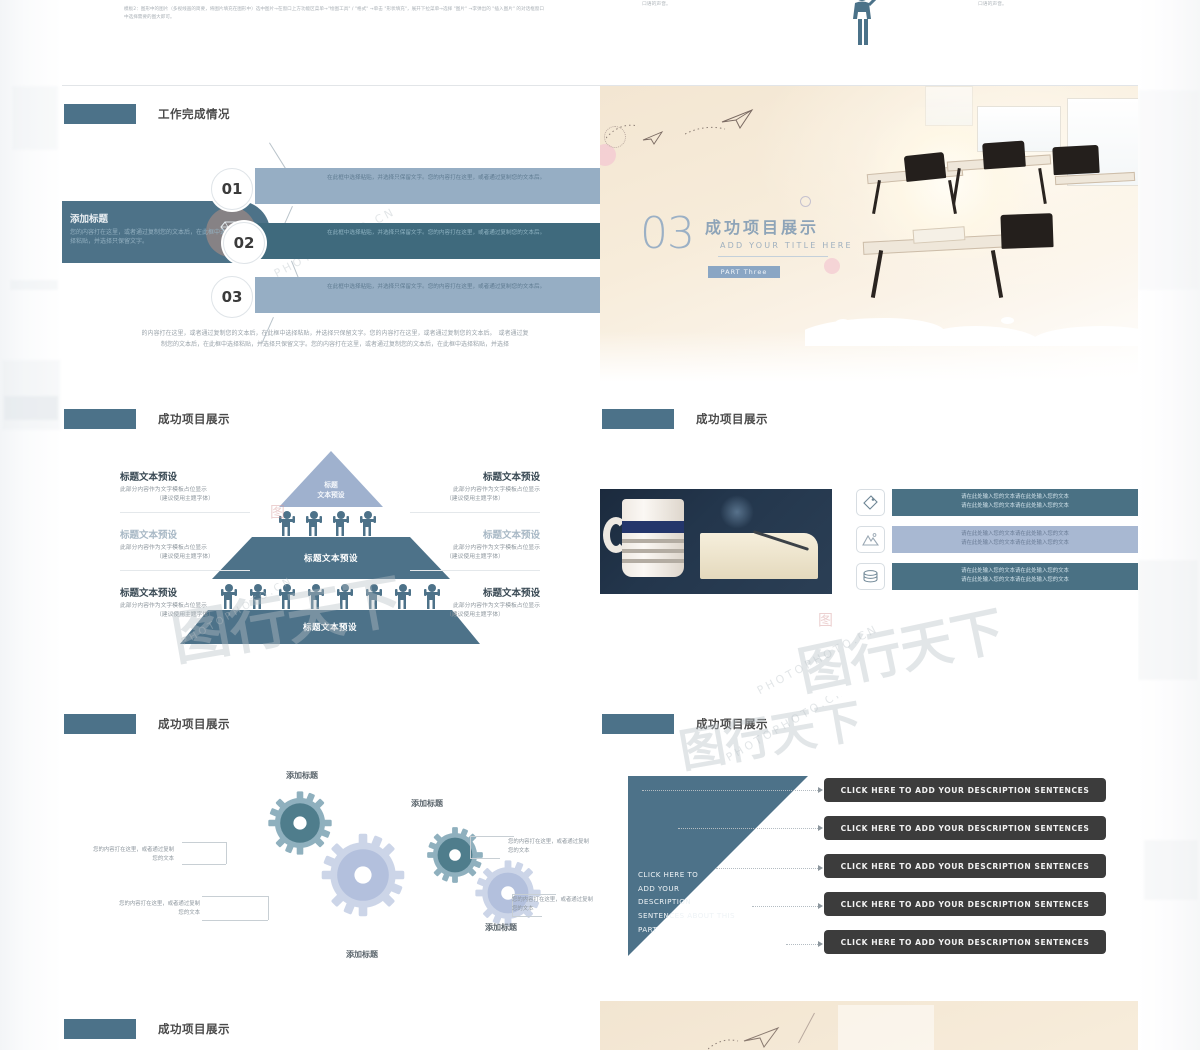 Image resolution: width=1200 pixels, height=1050 pixels. What do you see at coordinates (302, 775) in the screenshot?
I see `gear-label-1: 添加标题` at bounding box center [302, 775].